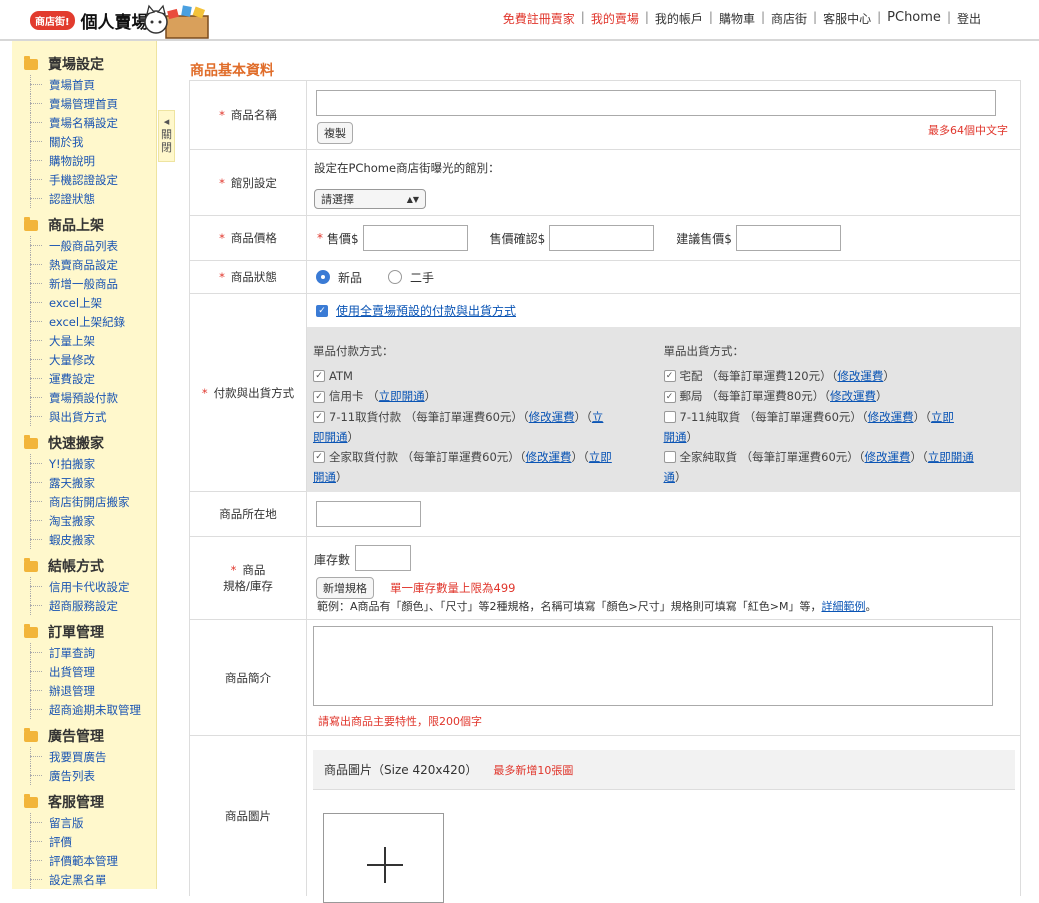 The width and height of the screenshot is (1039, 903). Describe the element at coordinates (84, 520) in the screenshot. I see `sidebar-item: 淘宝搬家` at that location.